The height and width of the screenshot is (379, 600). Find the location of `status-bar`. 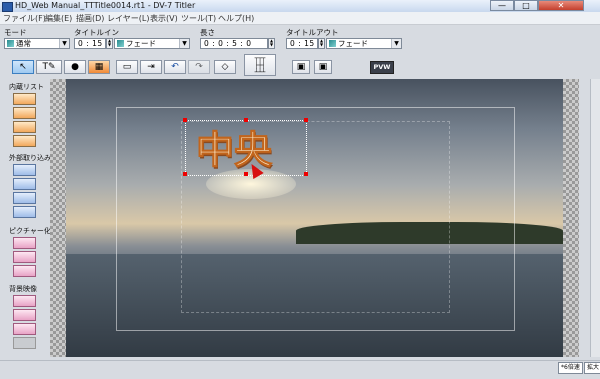

status-bar is located at coordinates (300, 369).